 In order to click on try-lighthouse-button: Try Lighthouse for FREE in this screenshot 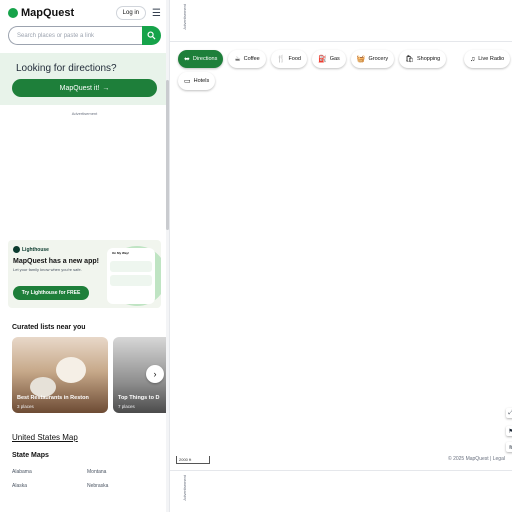, I will do `click(51, 293)`.